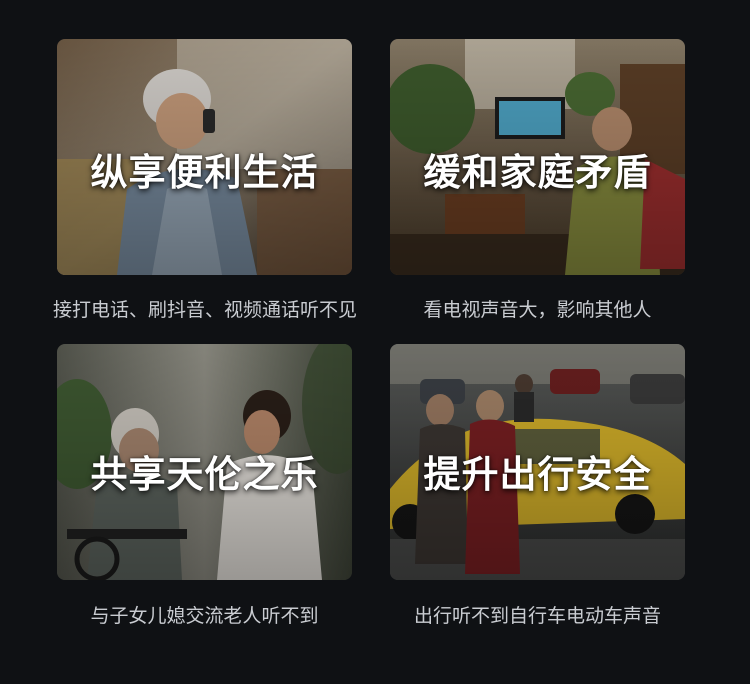 The height and width of the screenshot is (684, 750). What do you see at coordinates (204, 310) in the screenshot?
I see `card-caption: 接打电话、刷抖音、视频通话听不见` at bounding box center [204, 310].